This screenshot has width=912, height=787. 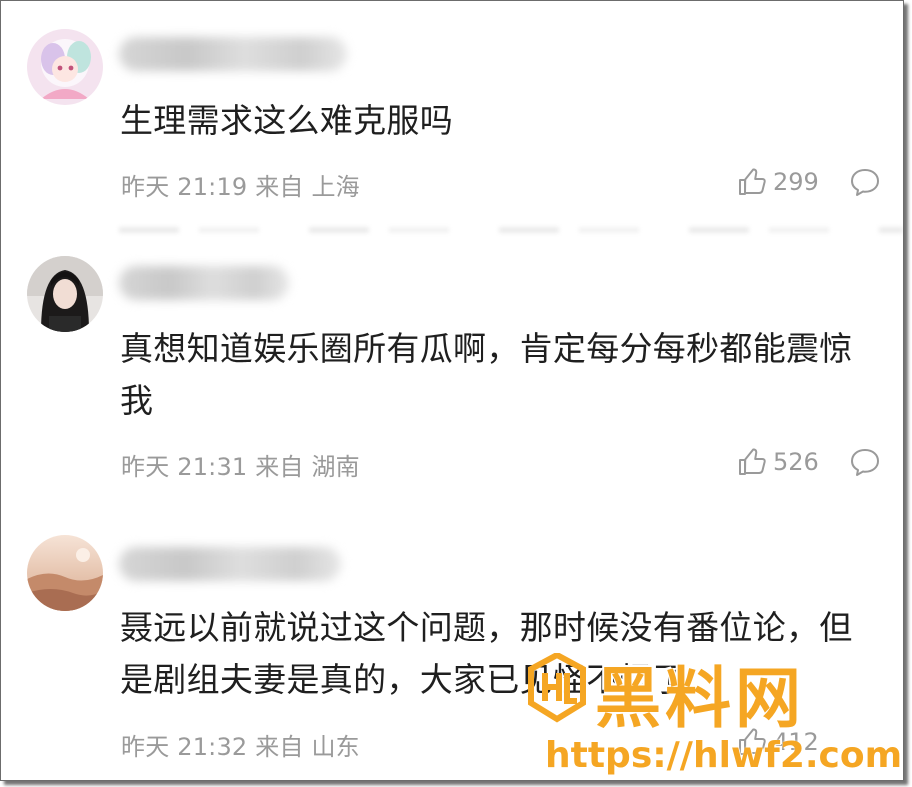 What do you see at coordinates (240, 747) in the screenshot?
I see `comment-time-location: 昨天 21:32 来自 山东` at bounding box center [240, 747].